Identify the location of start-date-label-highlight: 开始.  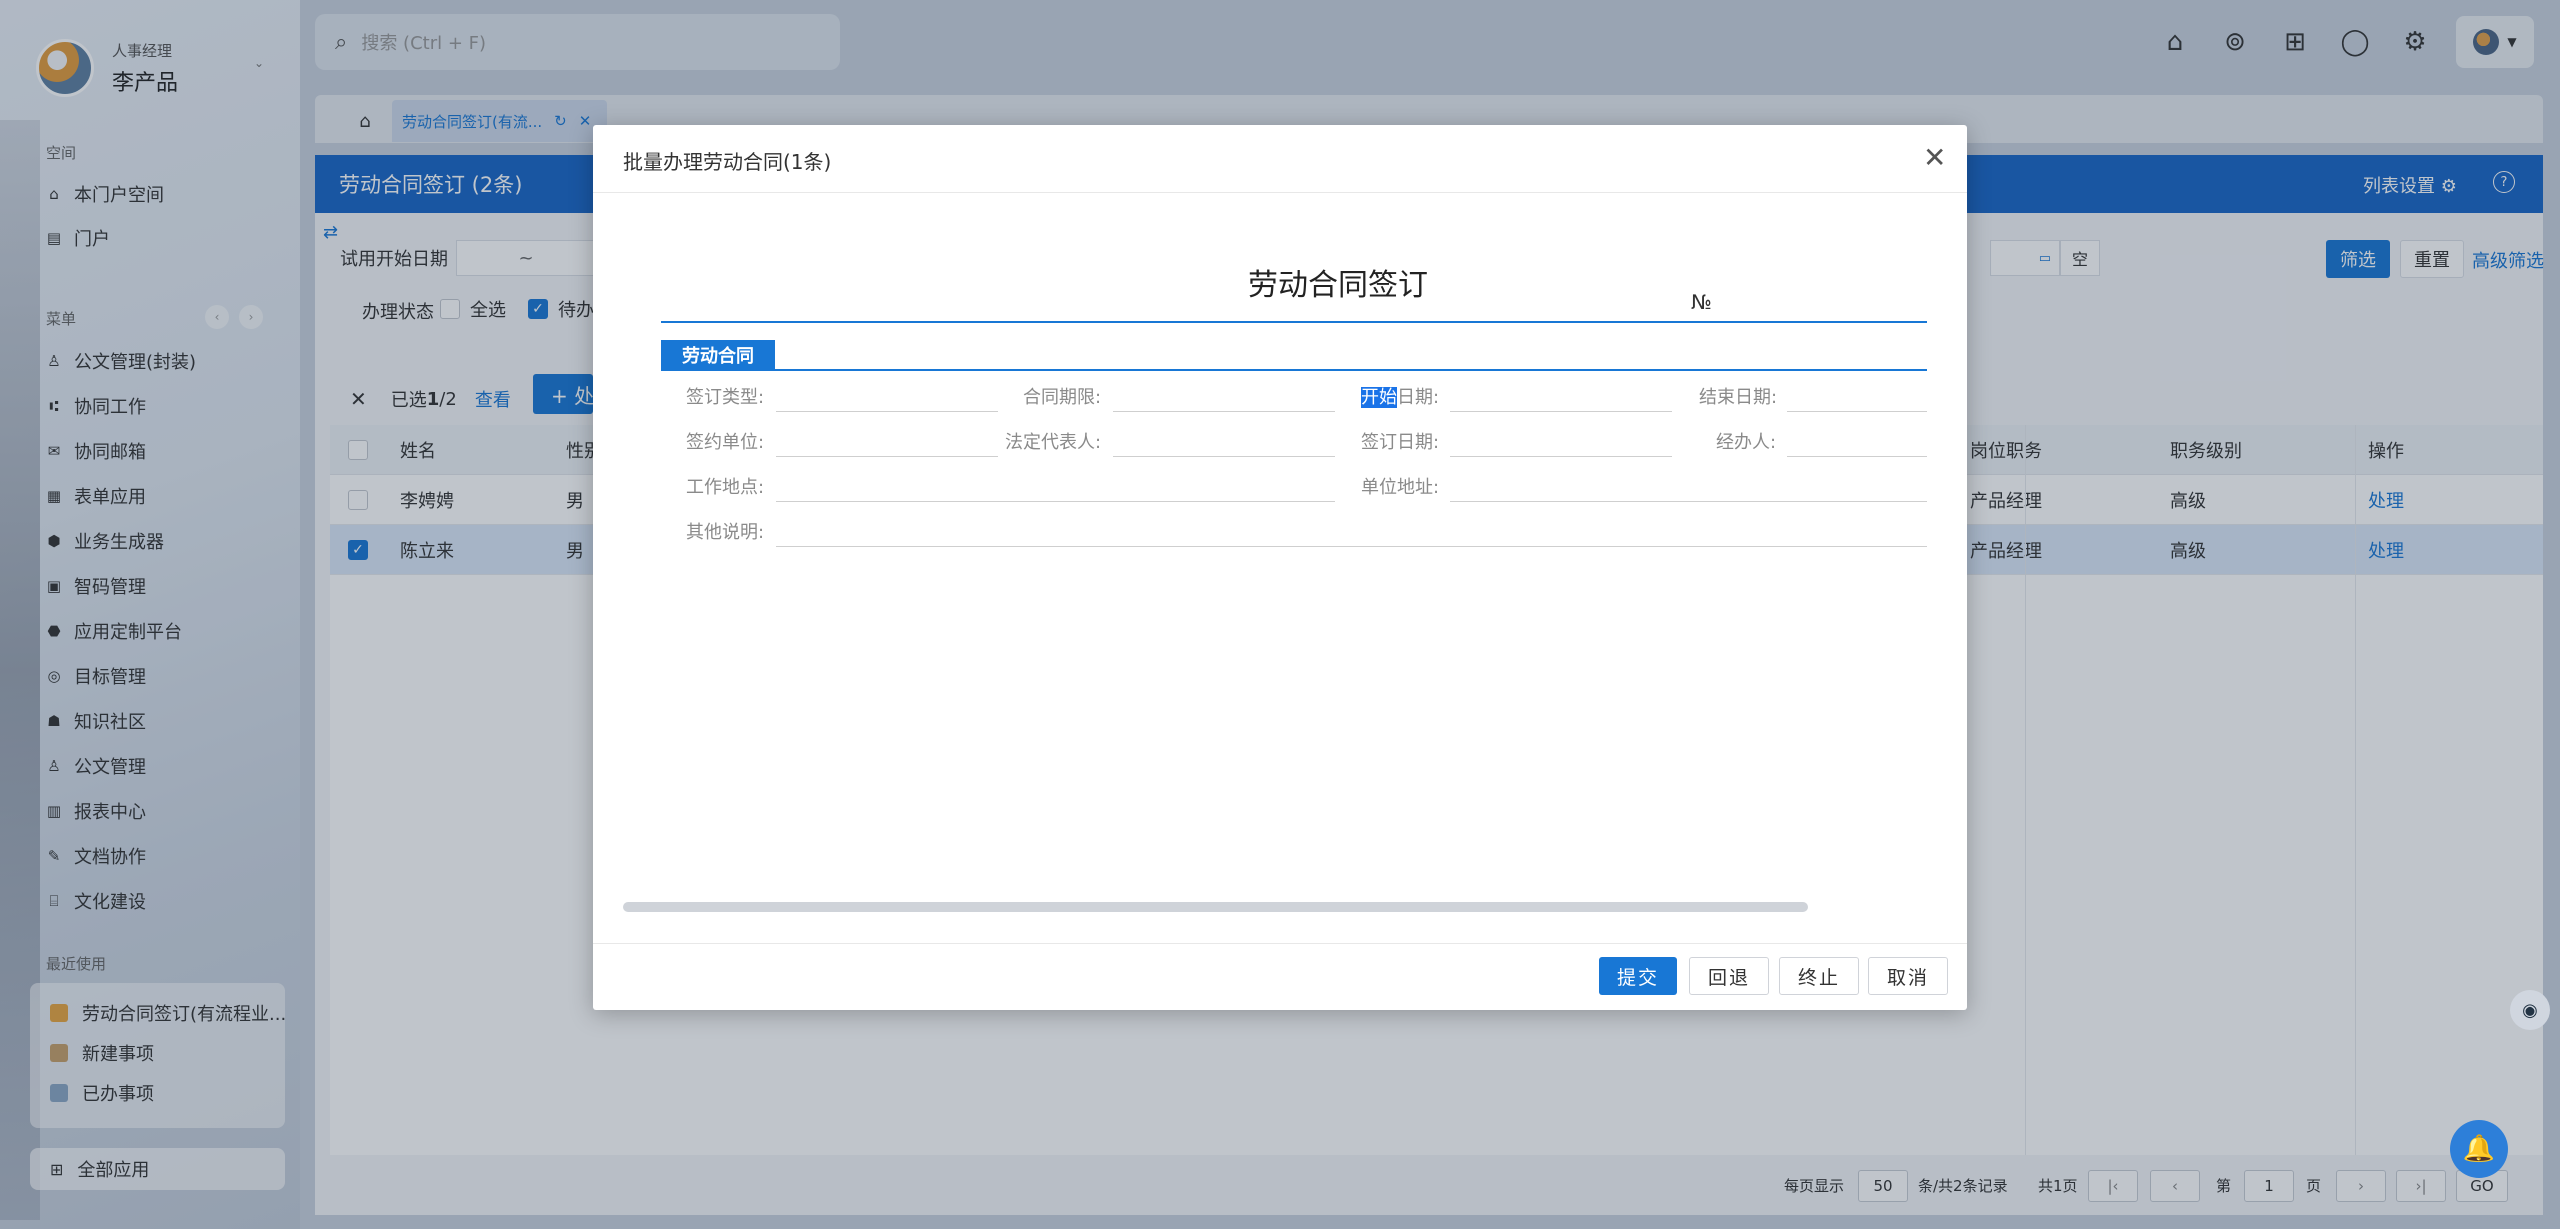
(1379, 397).